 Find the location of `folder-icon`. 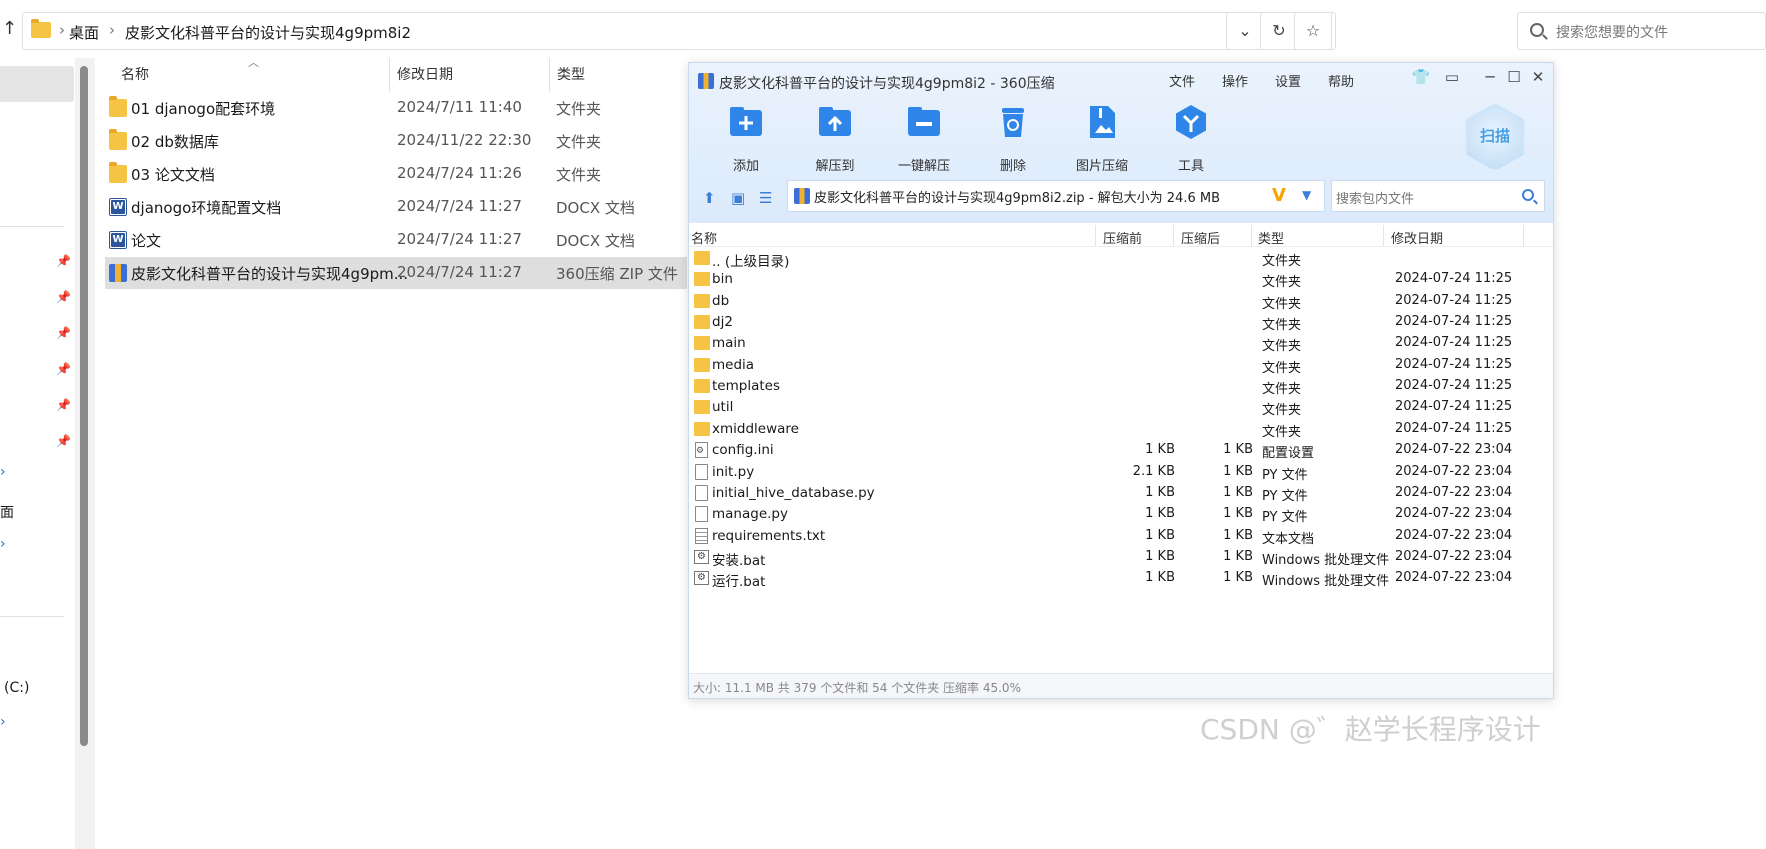

folder-icon is located at coordinates (702, 364).